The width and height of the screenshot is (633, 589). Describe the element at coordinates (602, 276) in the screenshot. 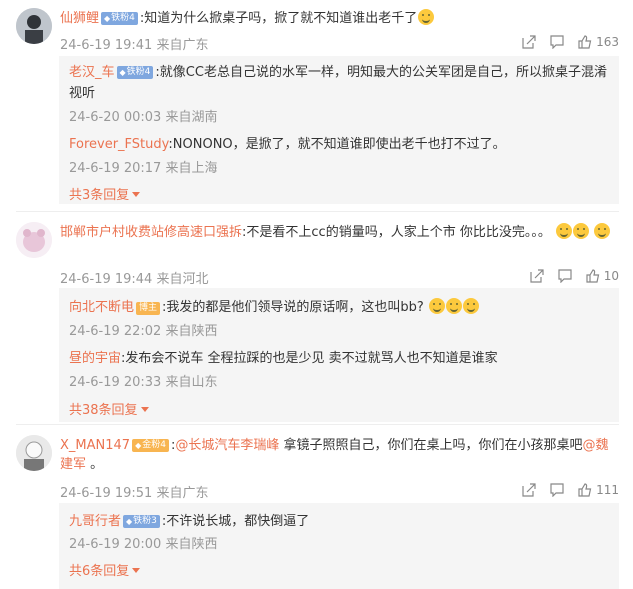

I see `like-button: 10` at that location.